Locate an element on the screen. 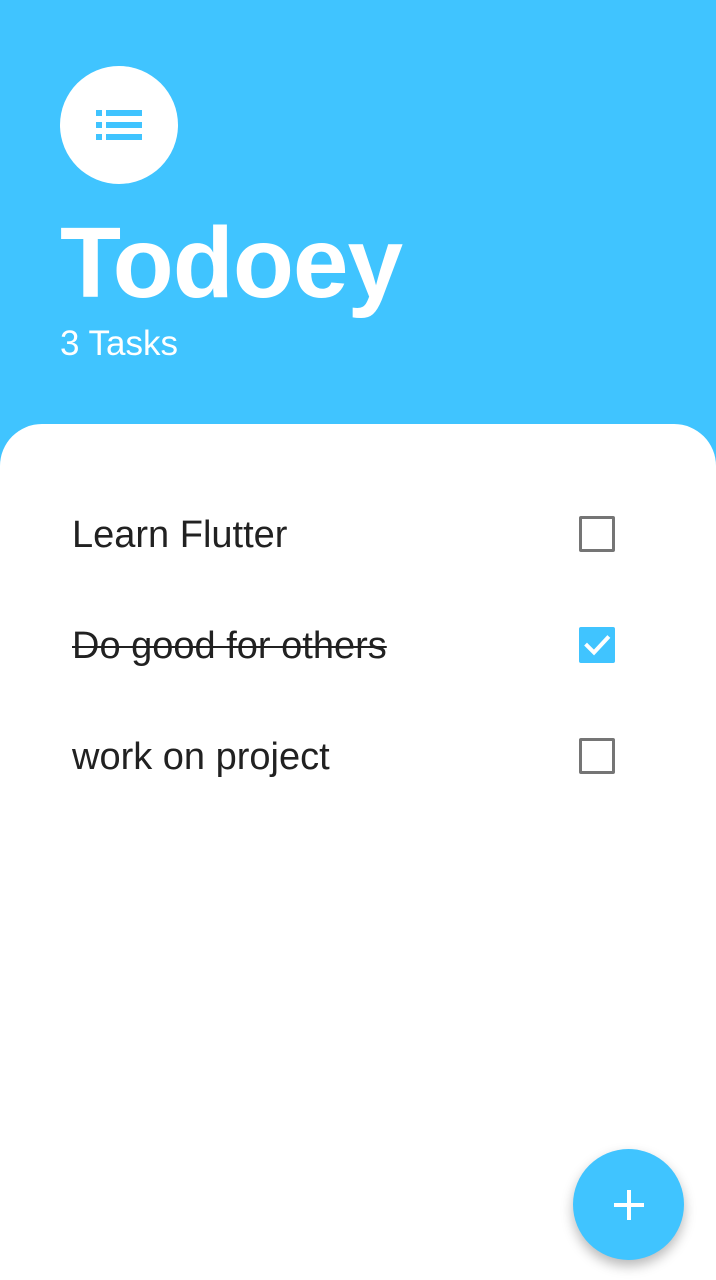 This screenshot has width=716, height=1280. list-icon is located at coordinates (119, 125).